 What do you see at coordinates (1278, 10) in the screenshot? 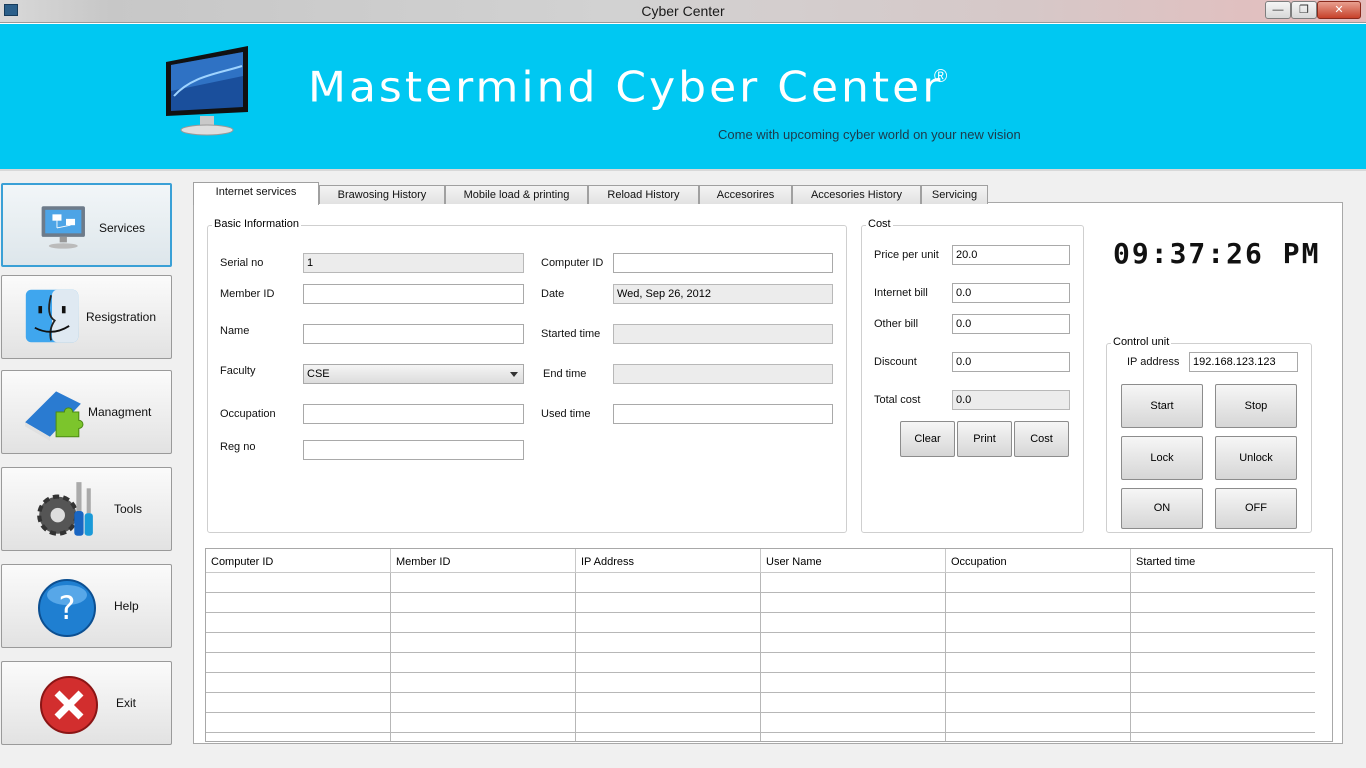
I see `minimize-button: —` at bounding box center [1278, 10].